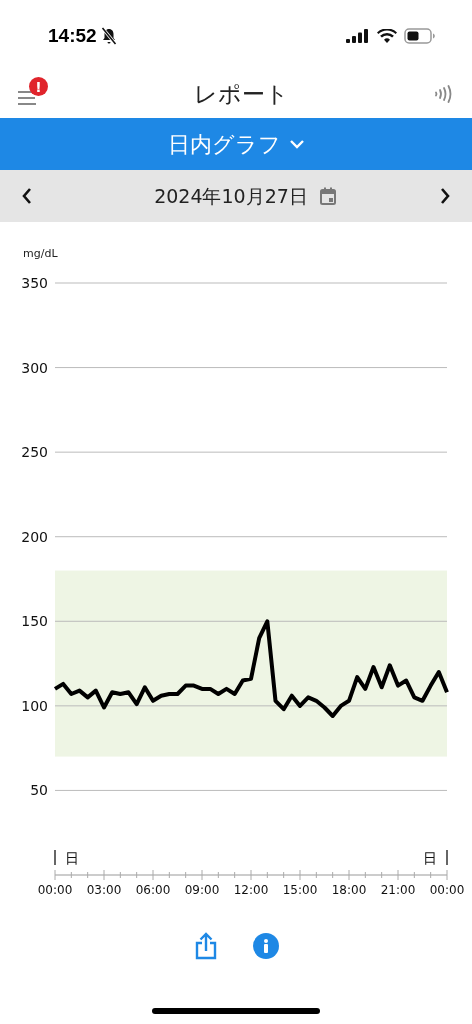  I want to click on view-selector: 日内グラフ, so click(236, 144).